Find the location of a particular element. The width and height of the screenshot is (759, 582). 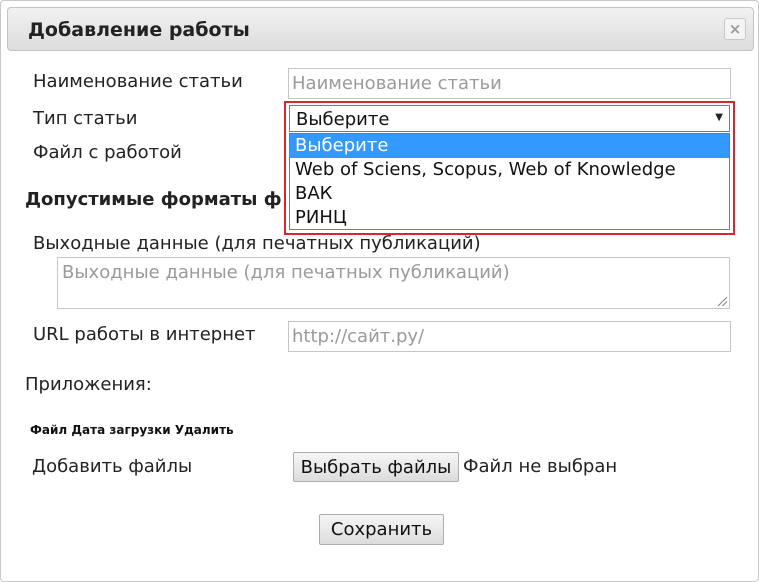

article-type-label: Тип статьи is located at coordinates (85, 118).